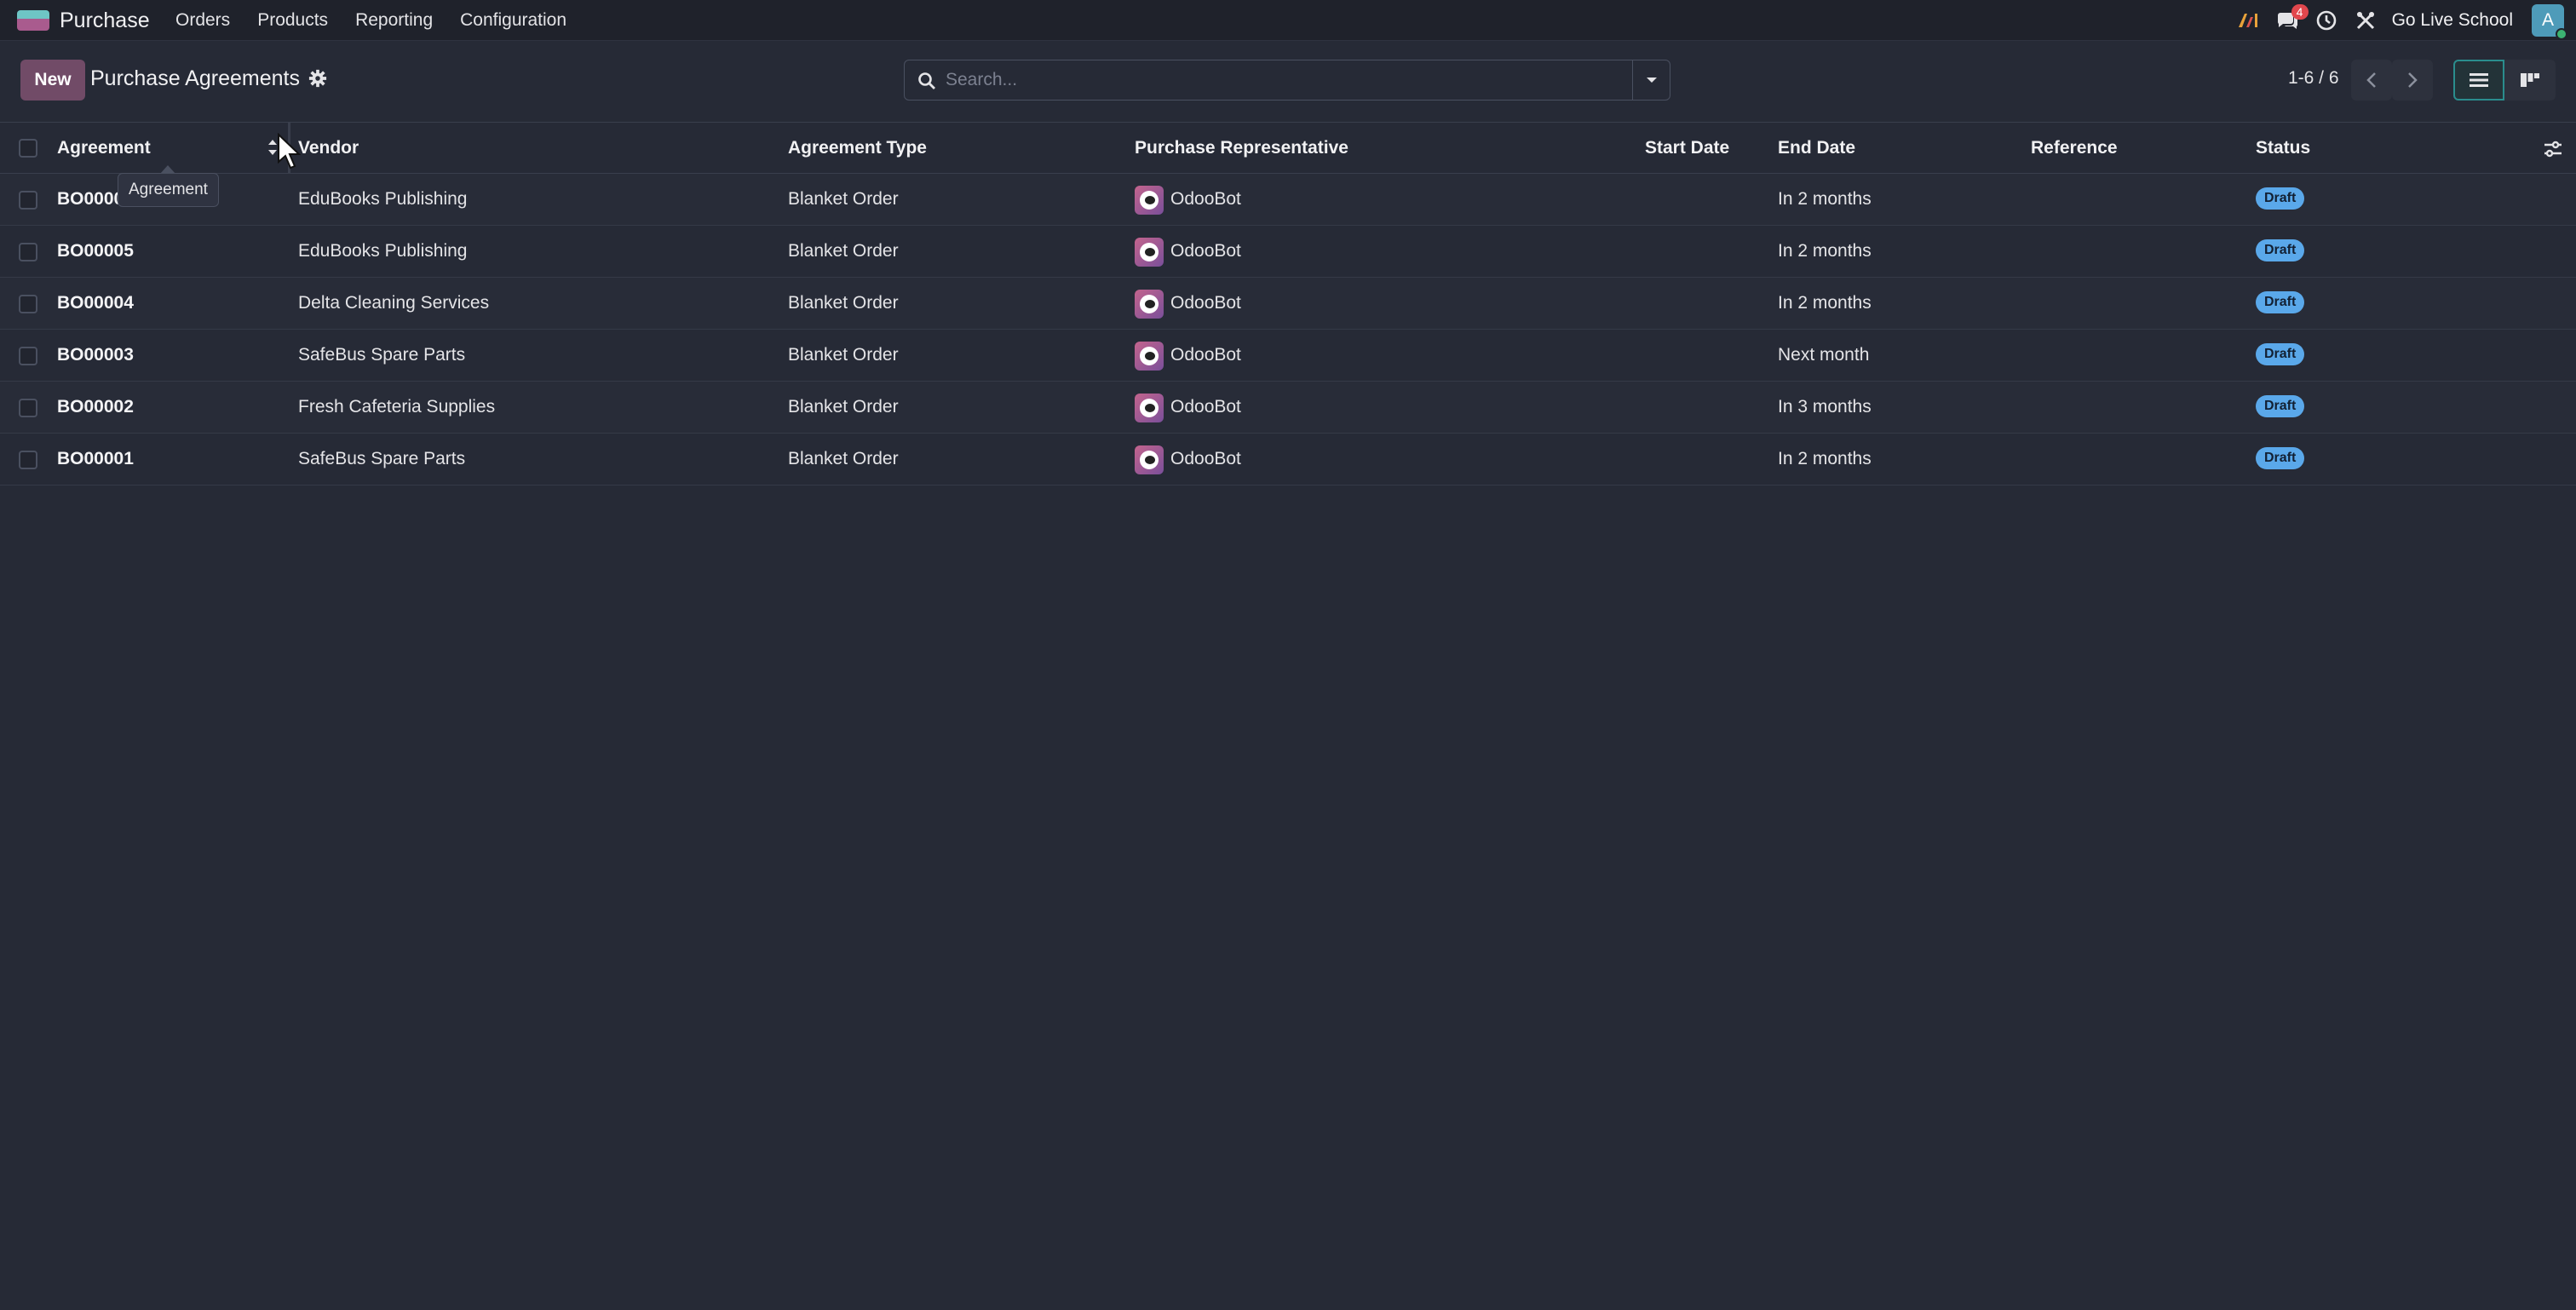 The height and width of the screenshot is (1310, 2576). I want to click on list-view-icon, so click(2479, 80).